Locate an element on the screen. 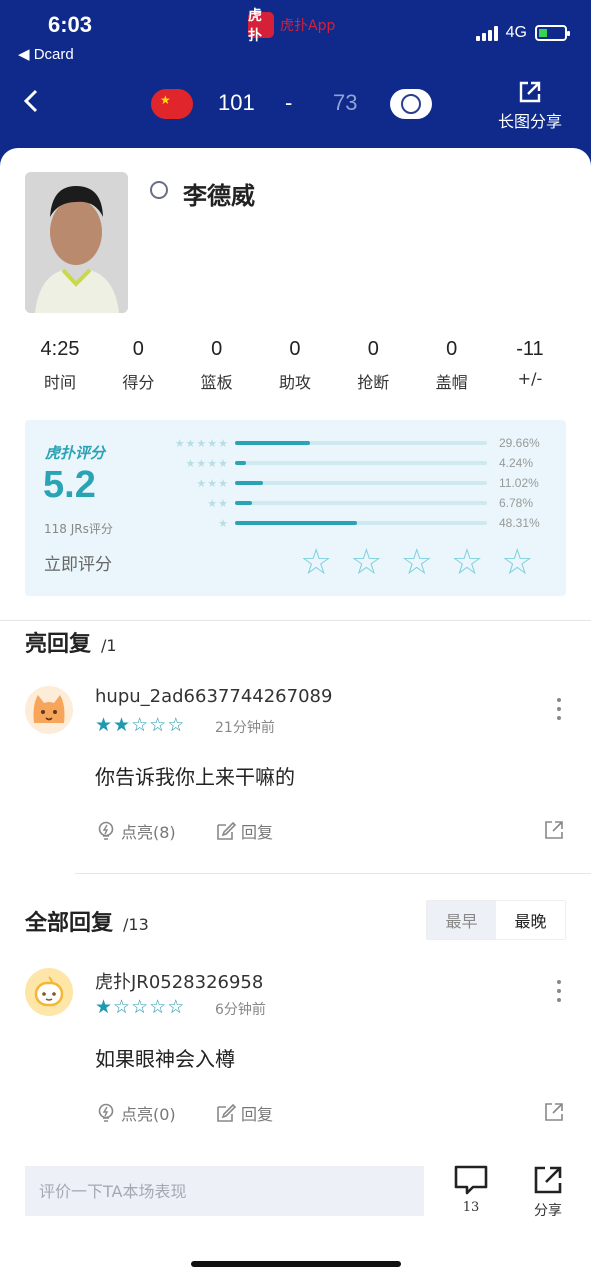 This screenshot has height=1279, width=591. player-name: 李德威 is located at coordinates (219, 196).